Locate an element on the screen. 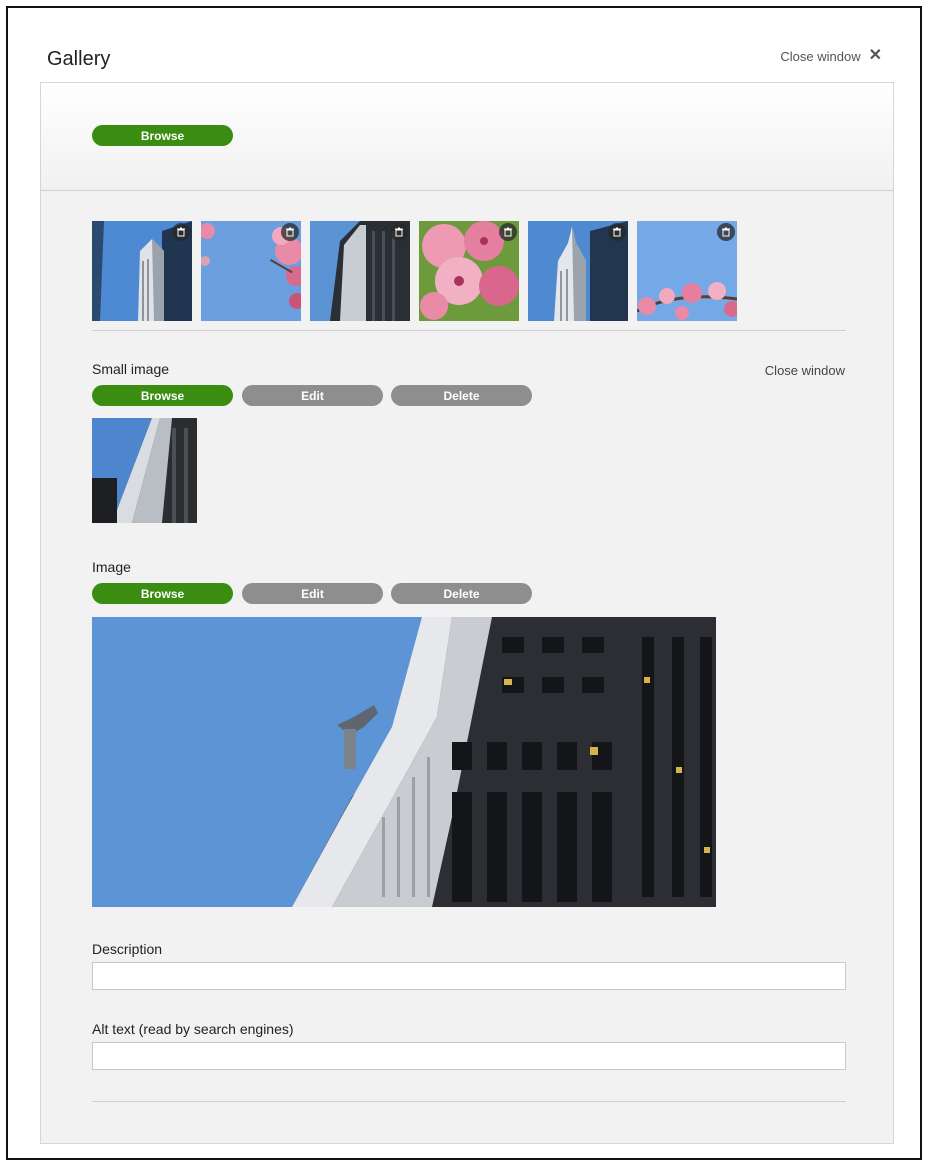 Image resolution: width=934 pixels, height=1166 pixels. small-image-delete-button: Delete is located at coordinates (461, 395).